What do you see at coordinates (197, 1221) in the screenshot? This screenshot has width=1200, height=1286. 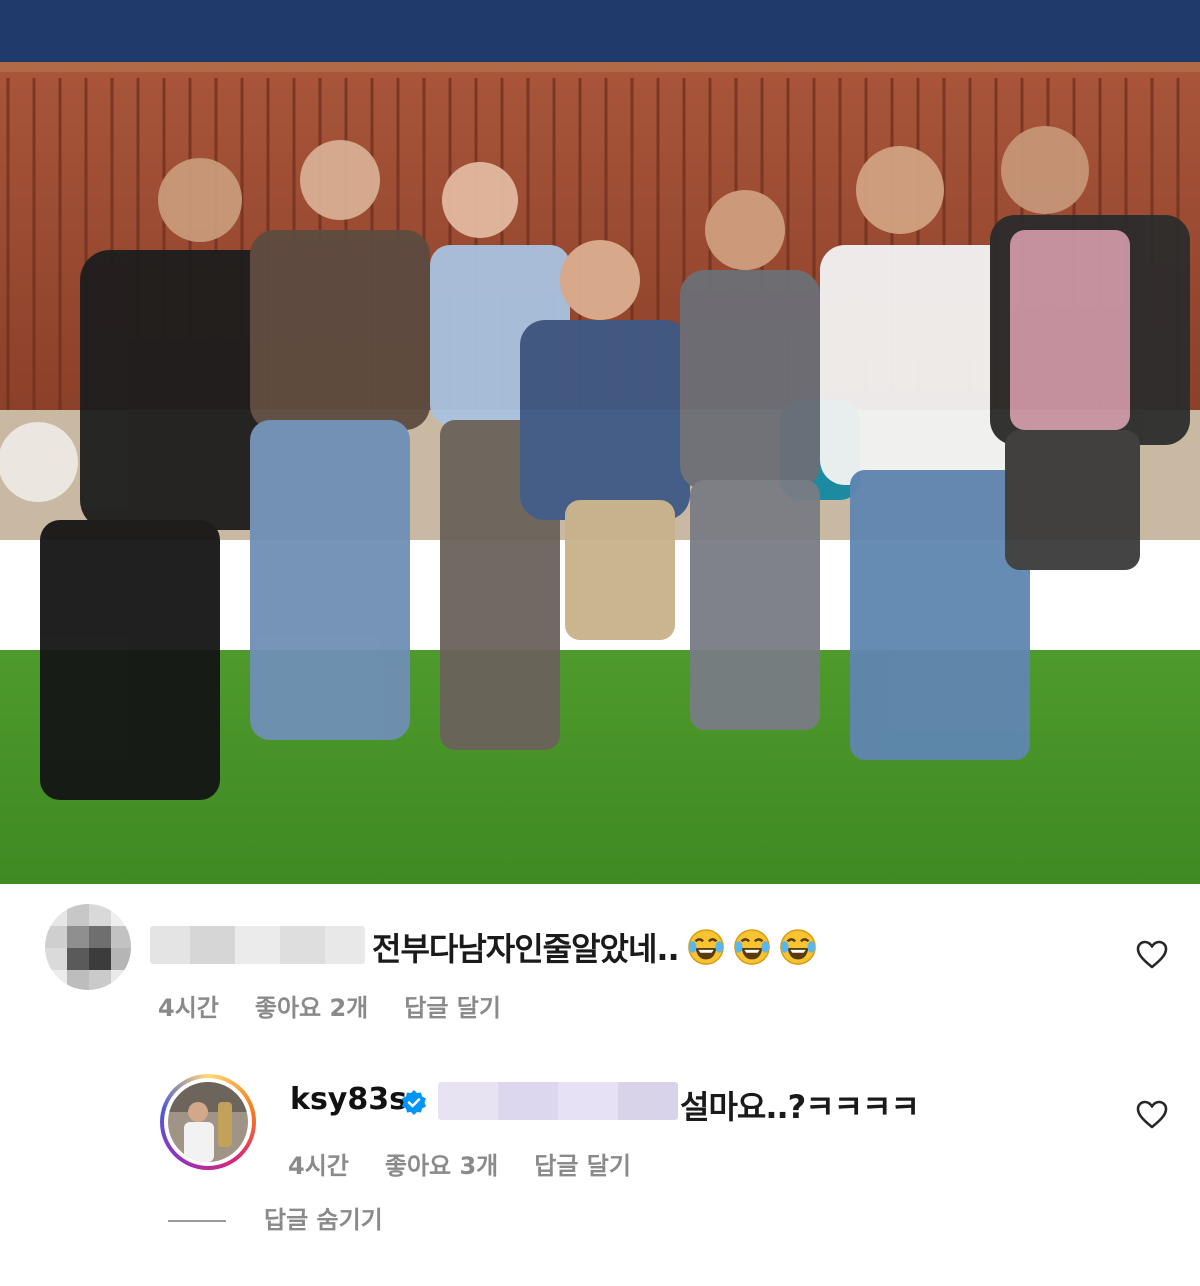 I see `divider-line` at bounding box center [197, 1221].